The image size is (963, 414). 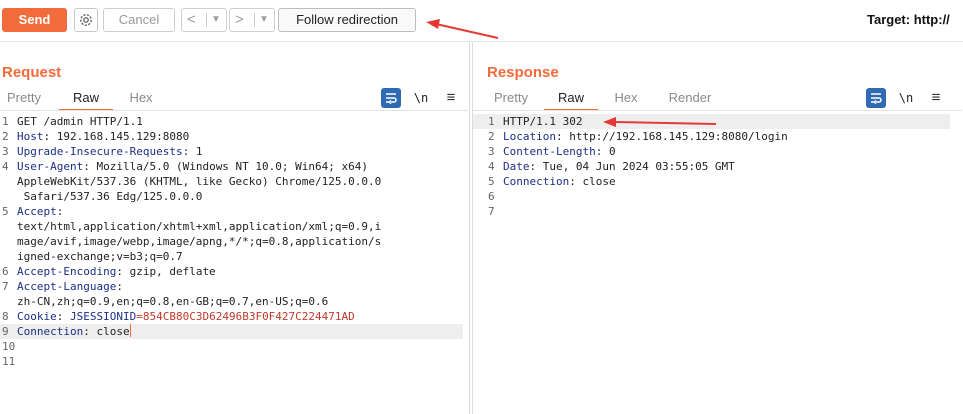 What do you see at coordinates (216, 20) in the screenshot?
I see `back-dropdown-icon: ▼` at bounding box center [216, 20].